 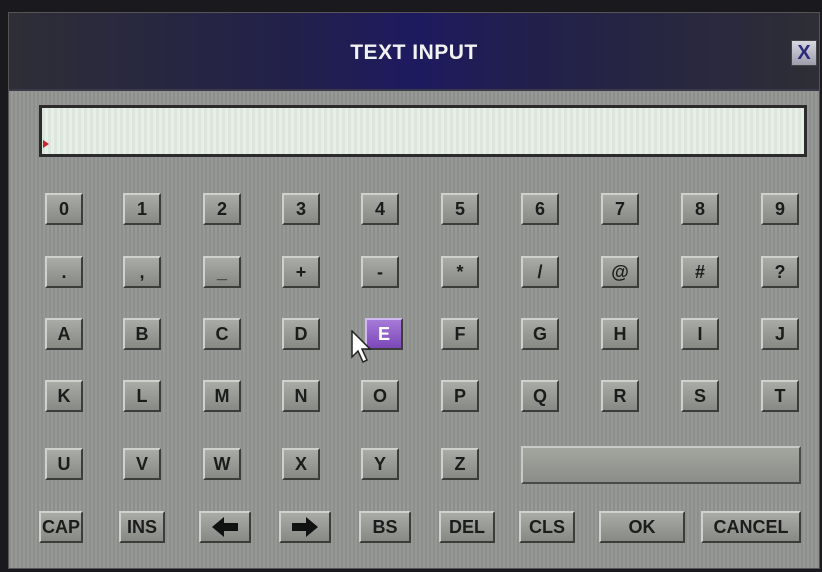 What do you see at coordinates (301, 464) in the screenshot?
I see `key-x: X` at bounding box center [301, 464].